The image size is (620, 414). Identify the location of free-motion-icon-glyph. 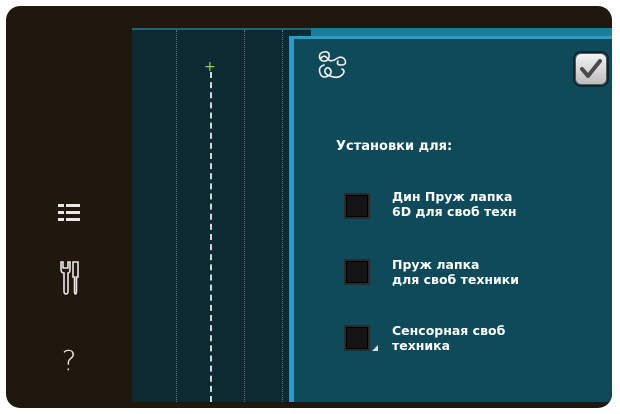
(332, 65).